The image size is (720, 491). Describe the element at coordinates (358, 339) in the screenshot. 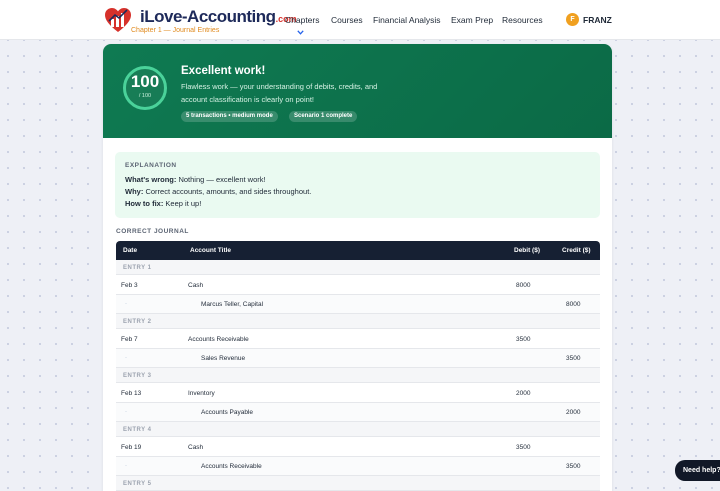

I see `table-row: Feb 7 Accounts Receivable 3500` at that location.